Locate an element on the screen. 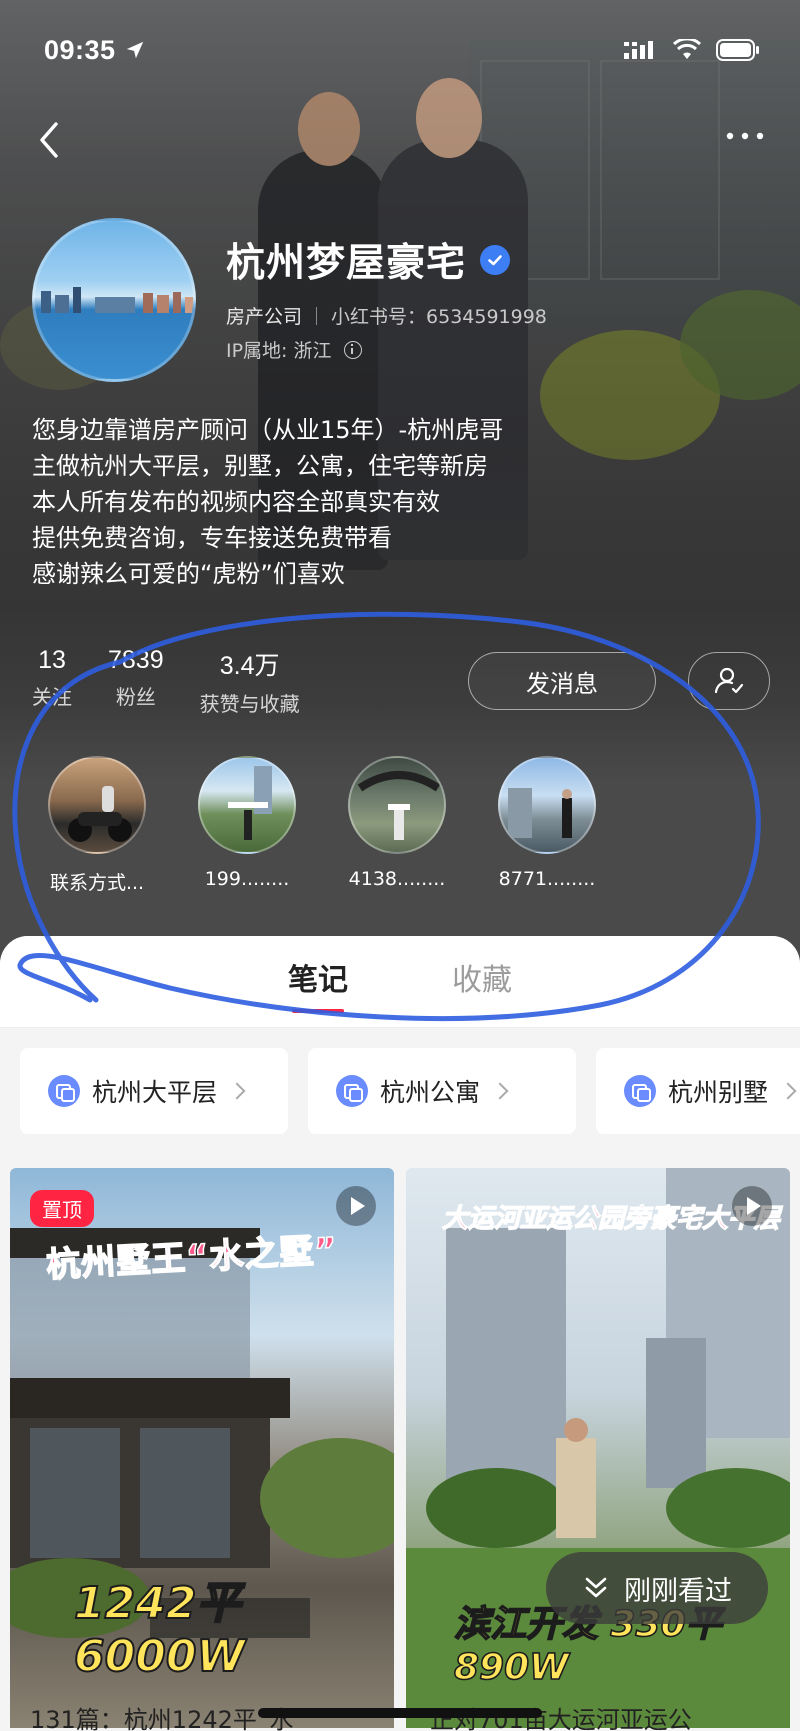  wifi-icon is located at coordinates (687, 49).